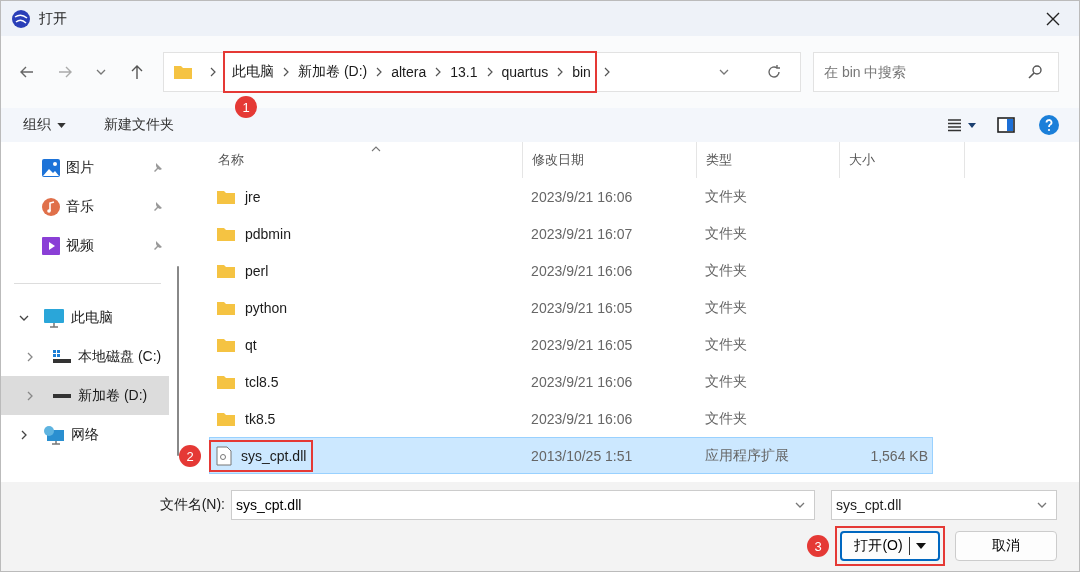  I want to click on breadcrumb-item: 新加卷 (D:), so click(333, 72).